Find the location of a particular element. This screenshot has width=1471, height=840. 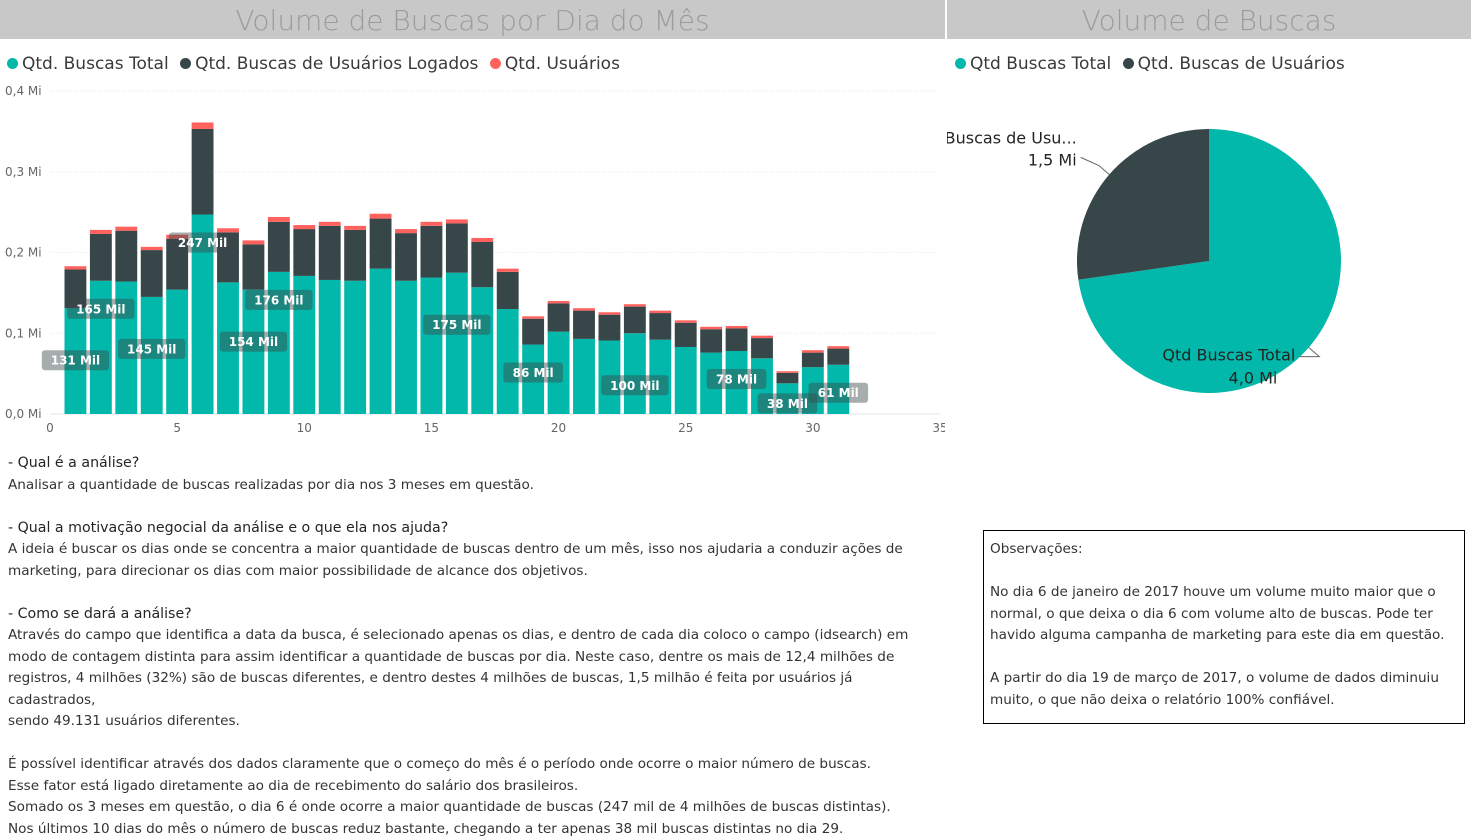

data-label: 176 Mil is located at coordinates (278, 300).